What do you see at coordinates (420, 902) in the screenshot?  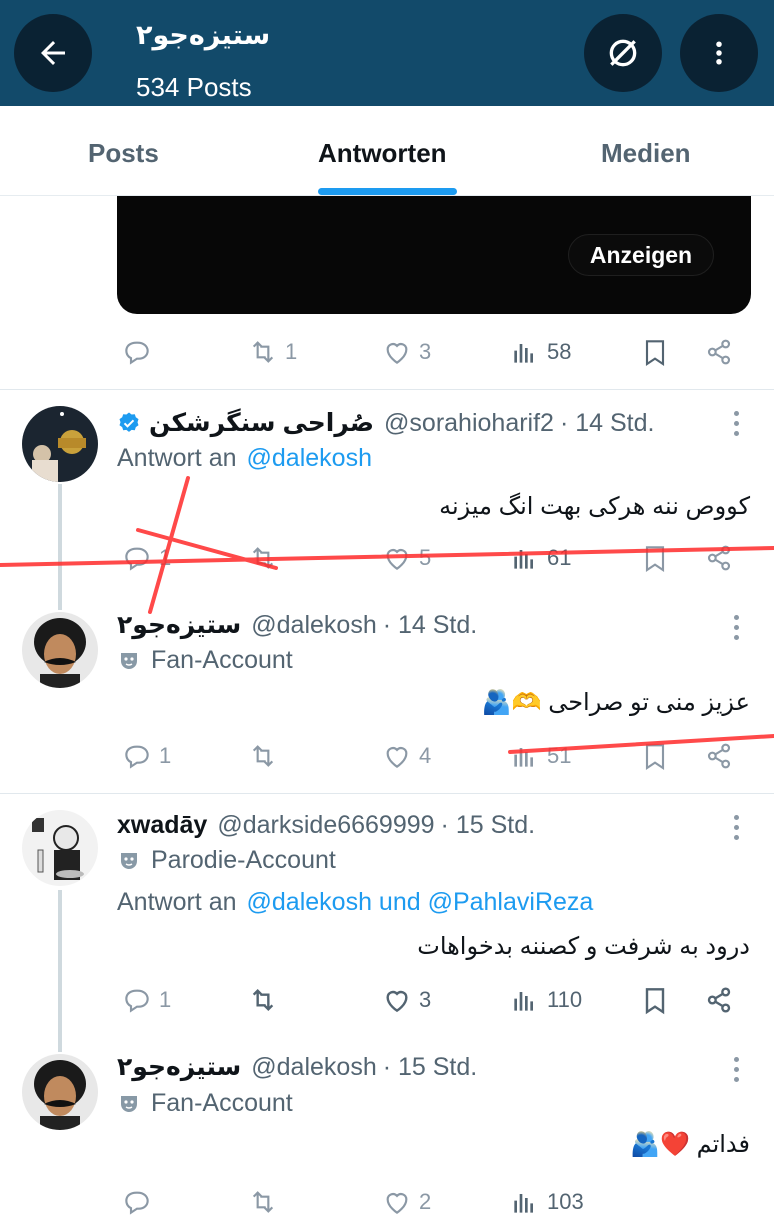 I see `reply-mention: @dalekosh und @PahlaviReza` at bounding box center [420, 902].